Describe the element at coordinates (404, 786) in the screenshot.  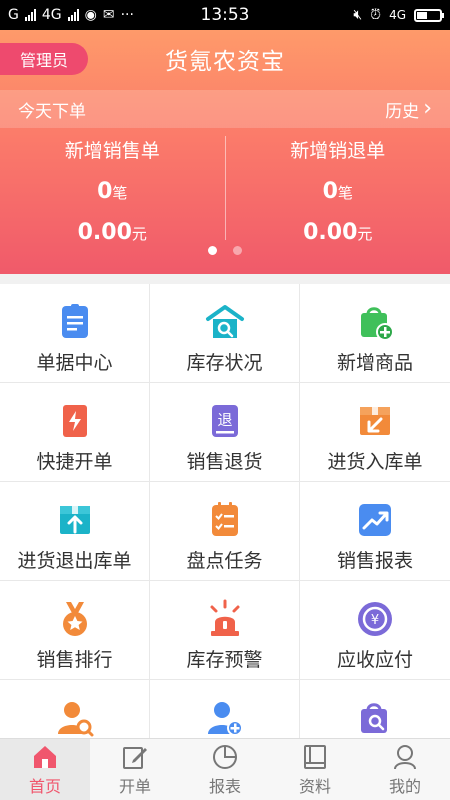
I see `tab-label: 我的` at that location.